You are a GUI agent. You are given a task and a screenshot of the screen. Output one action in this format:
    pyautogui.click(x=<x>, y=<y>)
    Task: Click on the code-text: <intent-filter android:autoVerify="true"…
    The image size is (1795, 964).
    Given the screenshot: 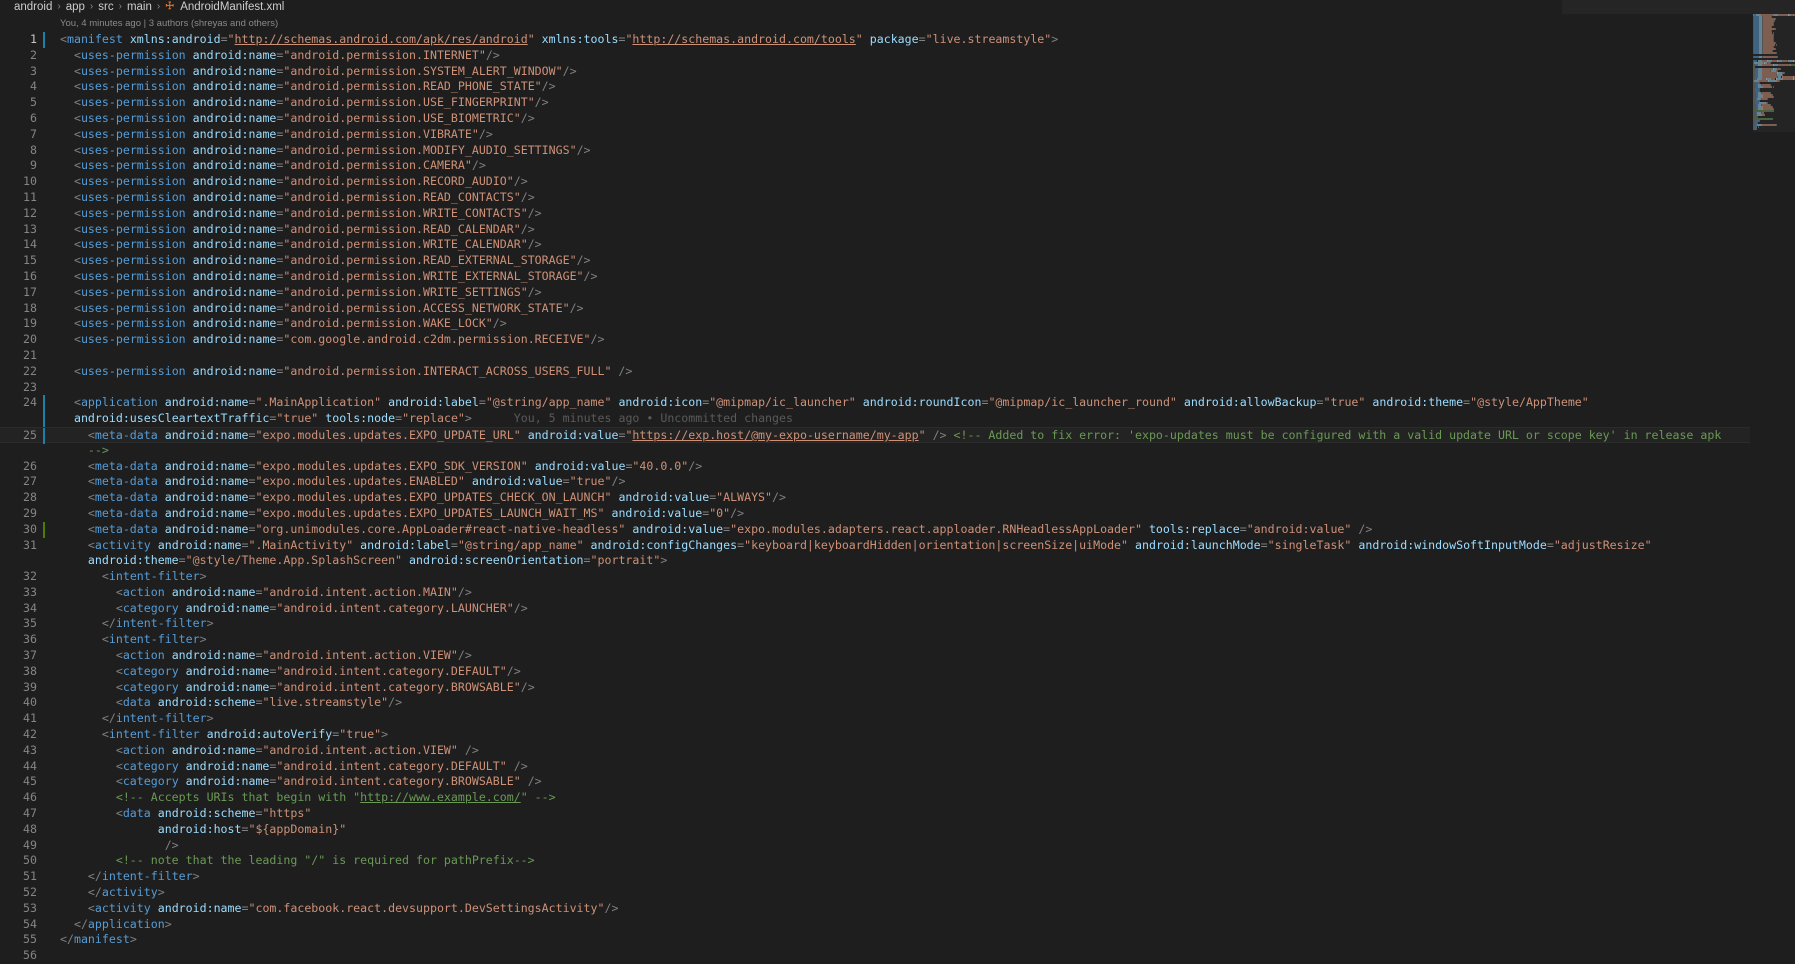 What is the action you would take?
    pyautogui.click(x=224, y=735)
    